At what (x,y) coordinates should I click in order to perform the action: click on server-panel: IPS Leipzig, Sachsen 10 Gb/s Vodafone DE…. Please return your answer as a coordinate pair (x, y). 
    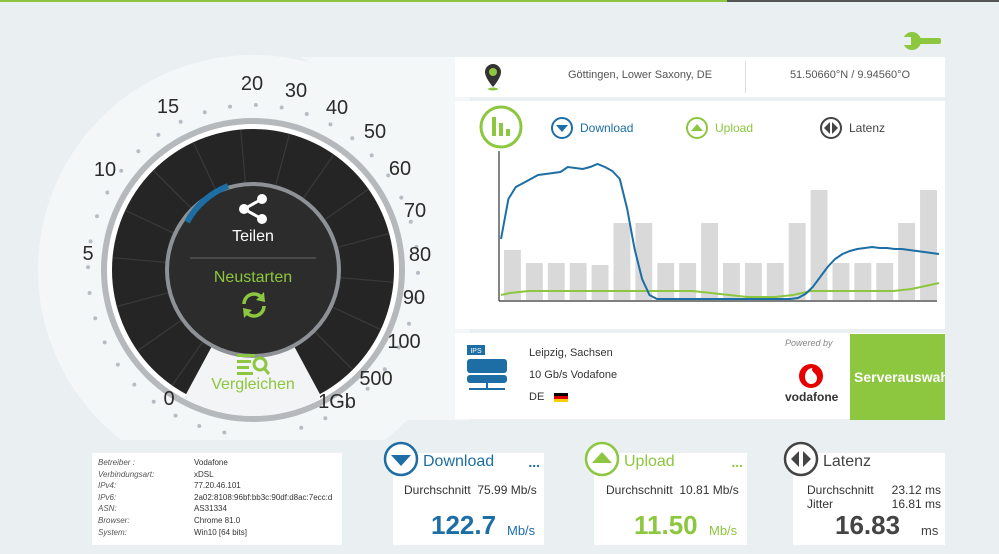
    Looking at the image, I should click on (700, 376).